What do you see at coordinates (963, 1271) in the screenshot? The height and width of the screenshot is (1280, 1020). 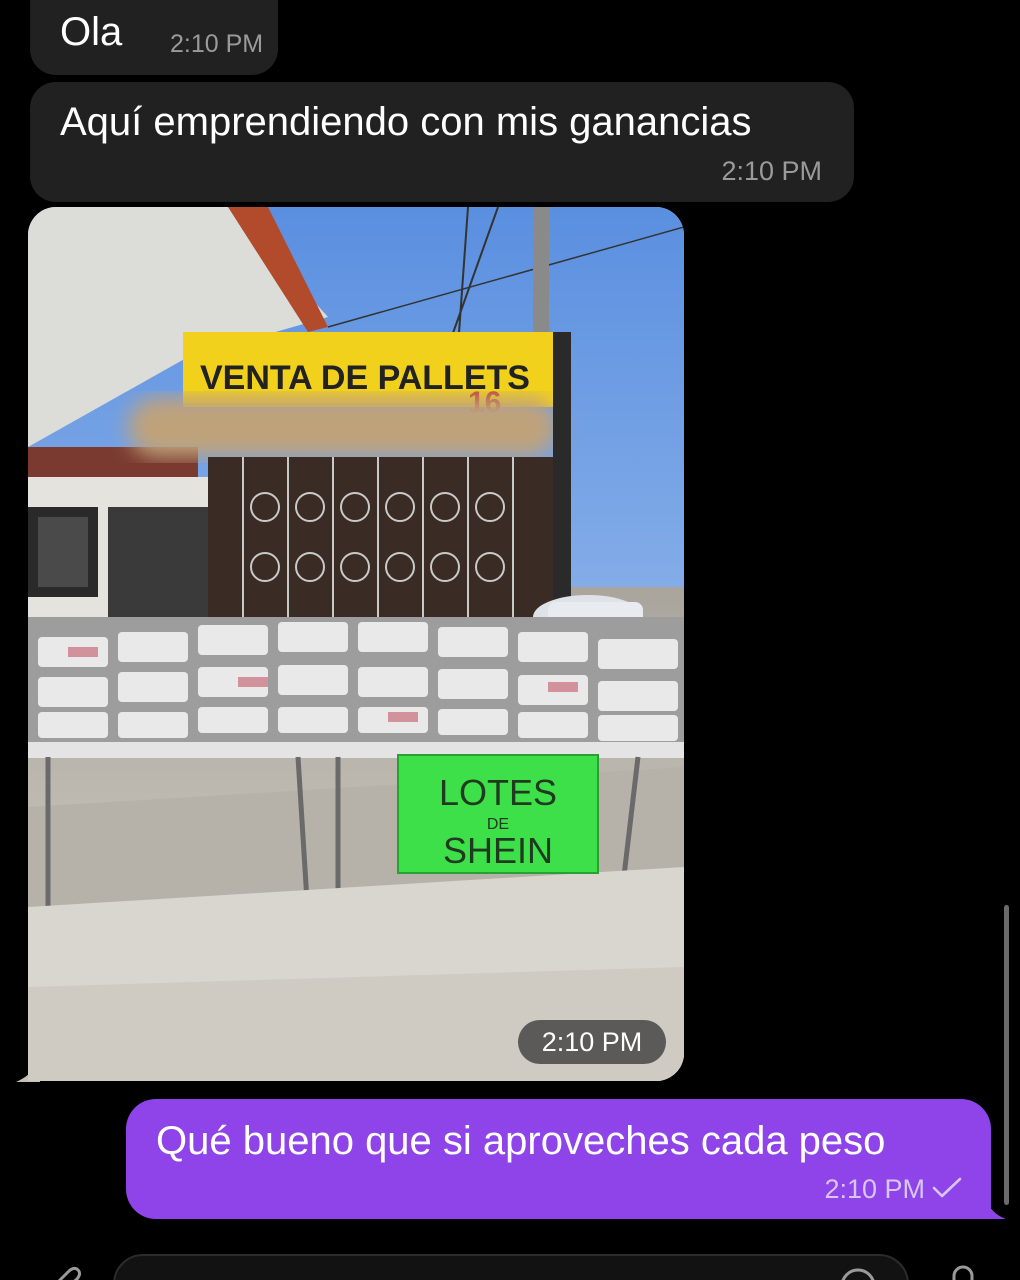 I see `microphone-icon` at bounding box center [963, 1271].